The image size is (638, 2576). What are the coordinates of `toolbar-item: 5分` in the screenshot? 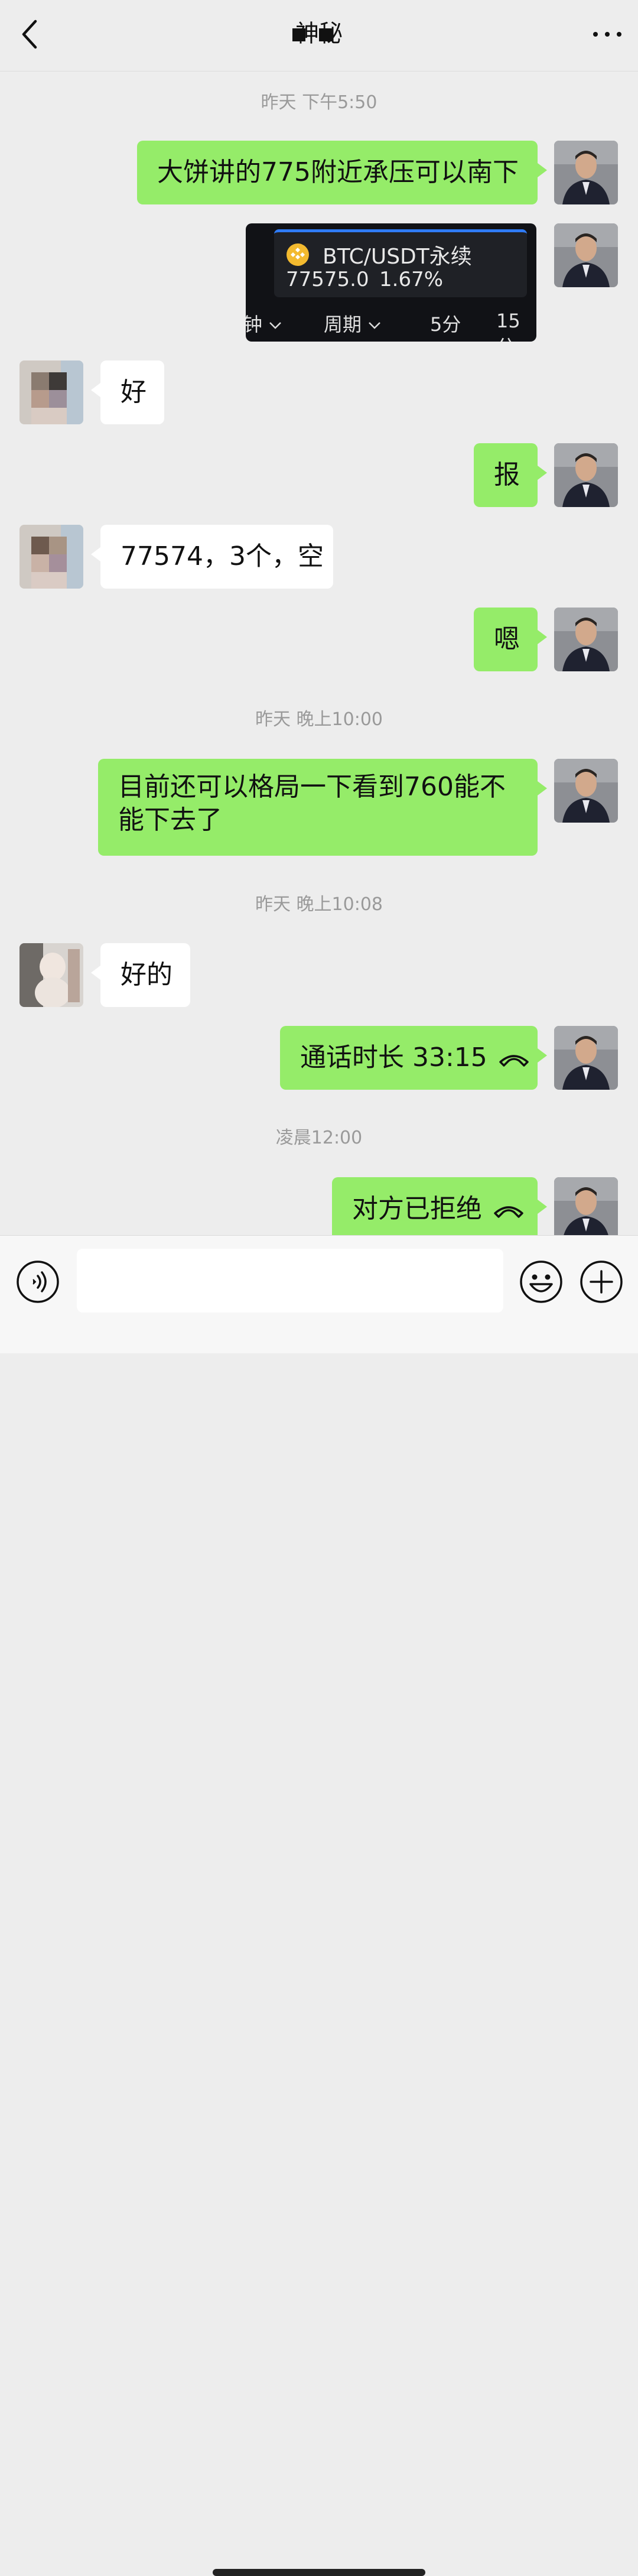 It's located at (446, 324).